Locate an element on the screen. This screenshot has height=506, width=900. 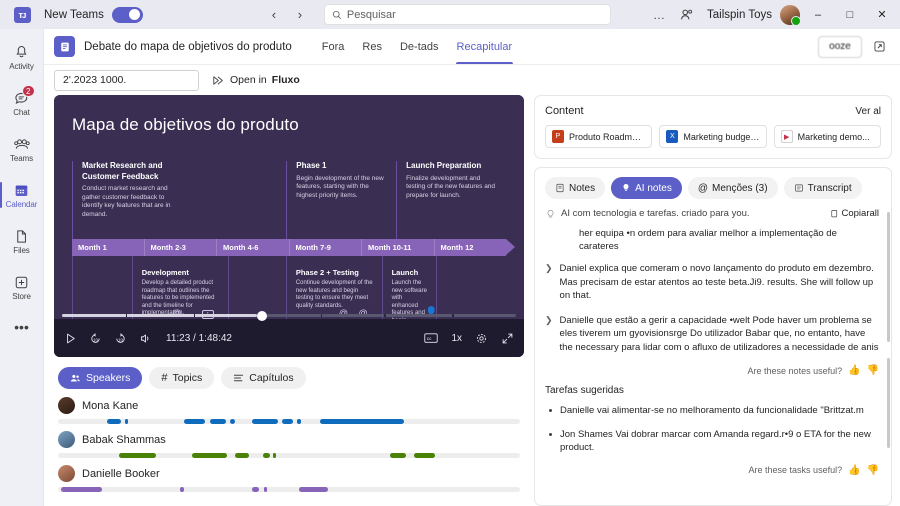
roadmap-heading: Phase 2 + Testing is located at coordinates (327, 272).